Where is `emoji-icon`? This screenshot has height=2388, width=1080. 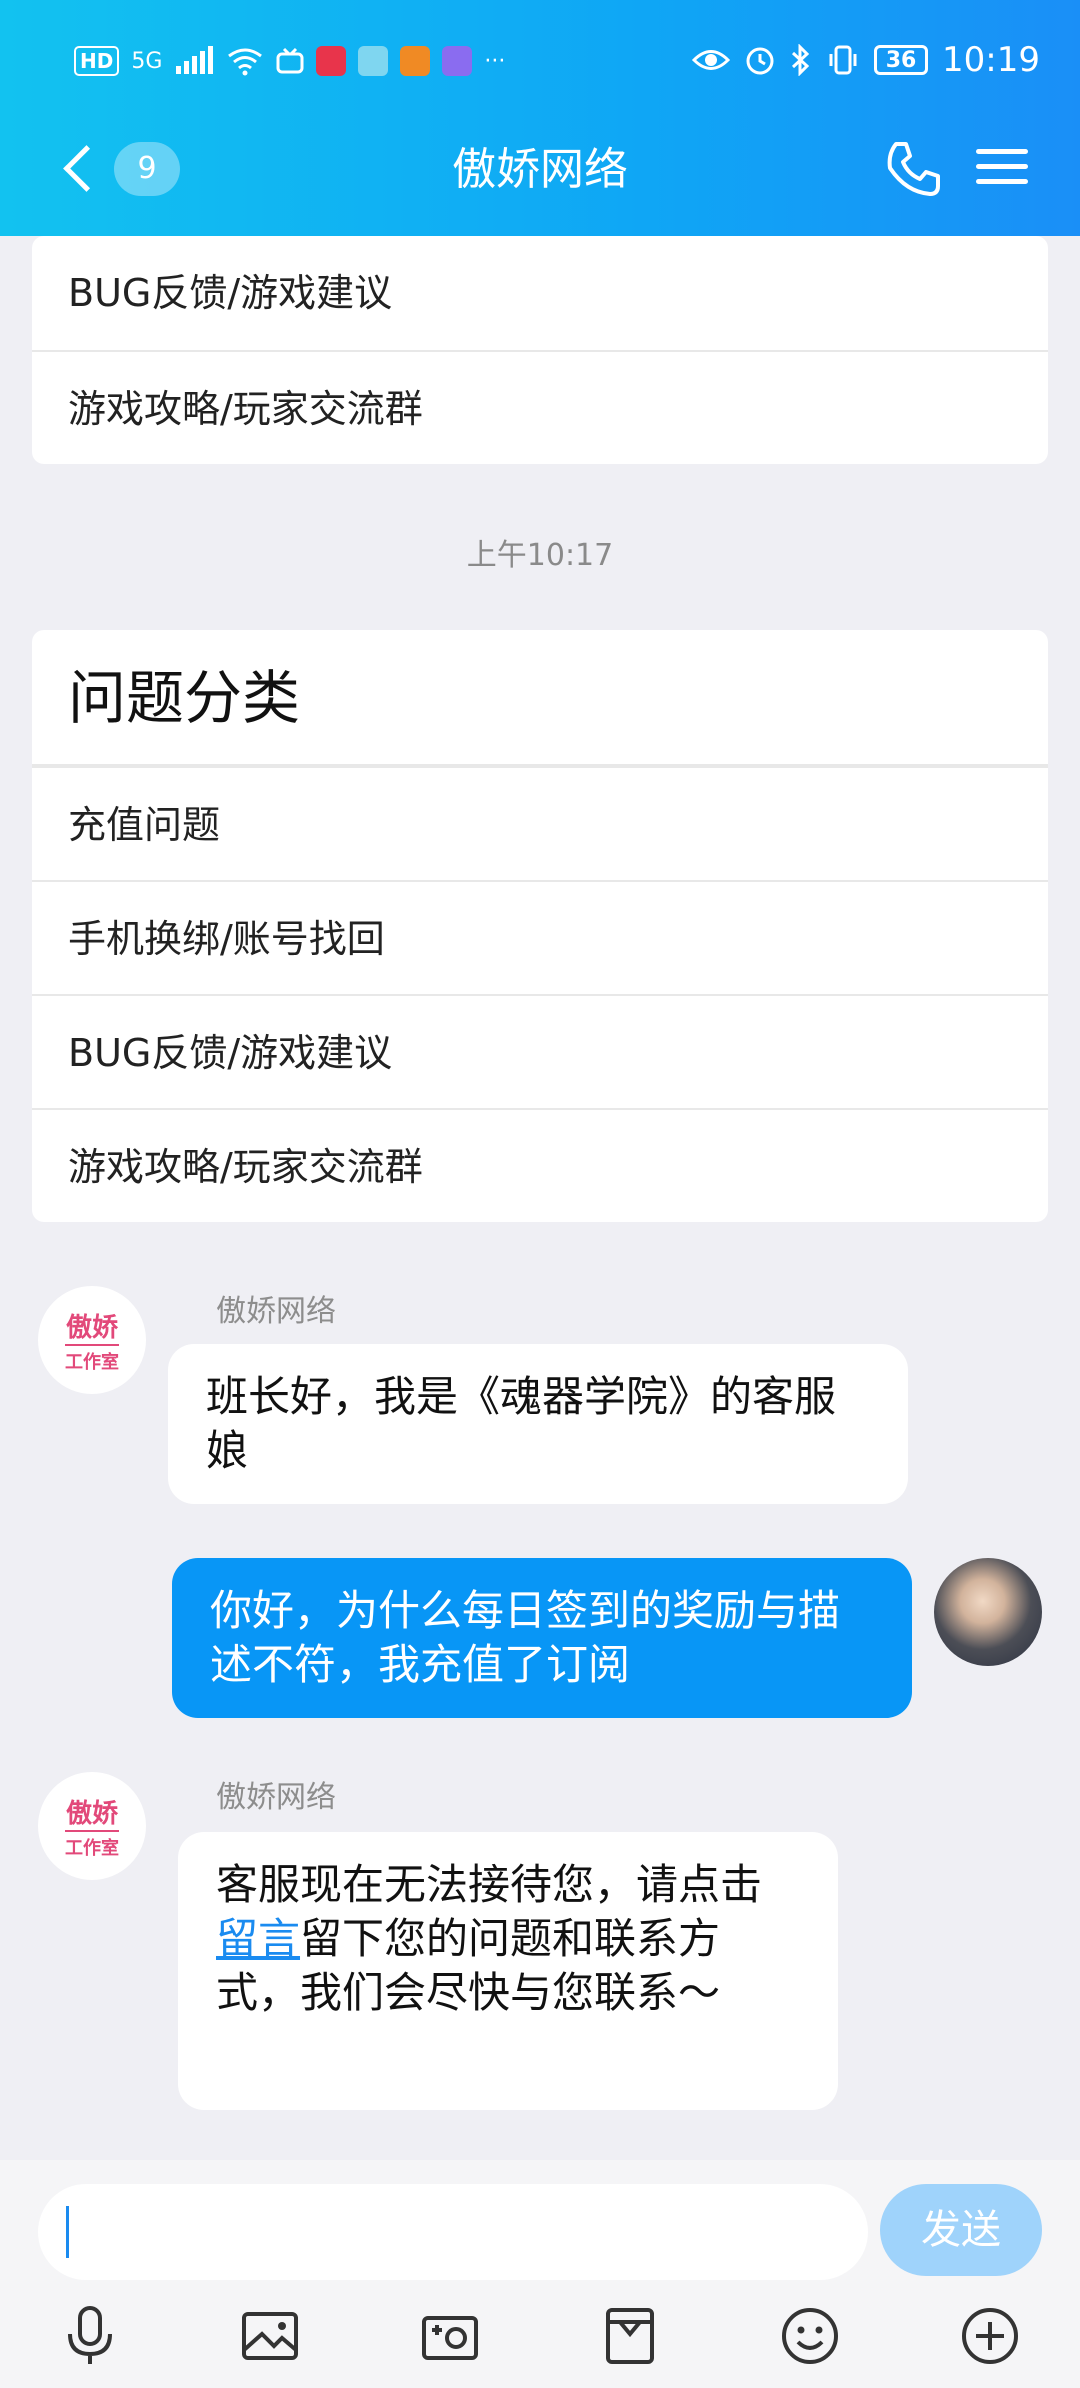 emoji-icon is located at coordinates (810, 2336).